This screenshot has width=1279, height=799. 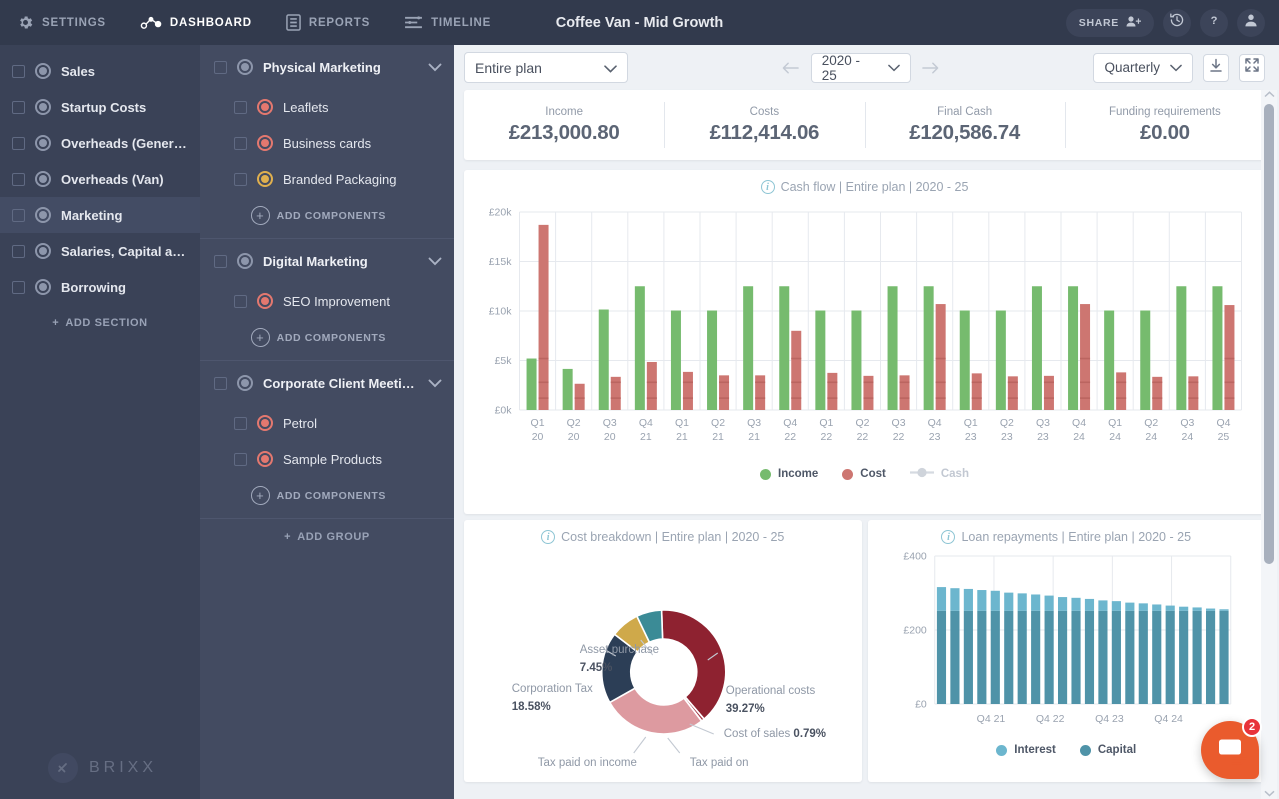 I want to click on svg-text: 22, so click(x=899, y=437).